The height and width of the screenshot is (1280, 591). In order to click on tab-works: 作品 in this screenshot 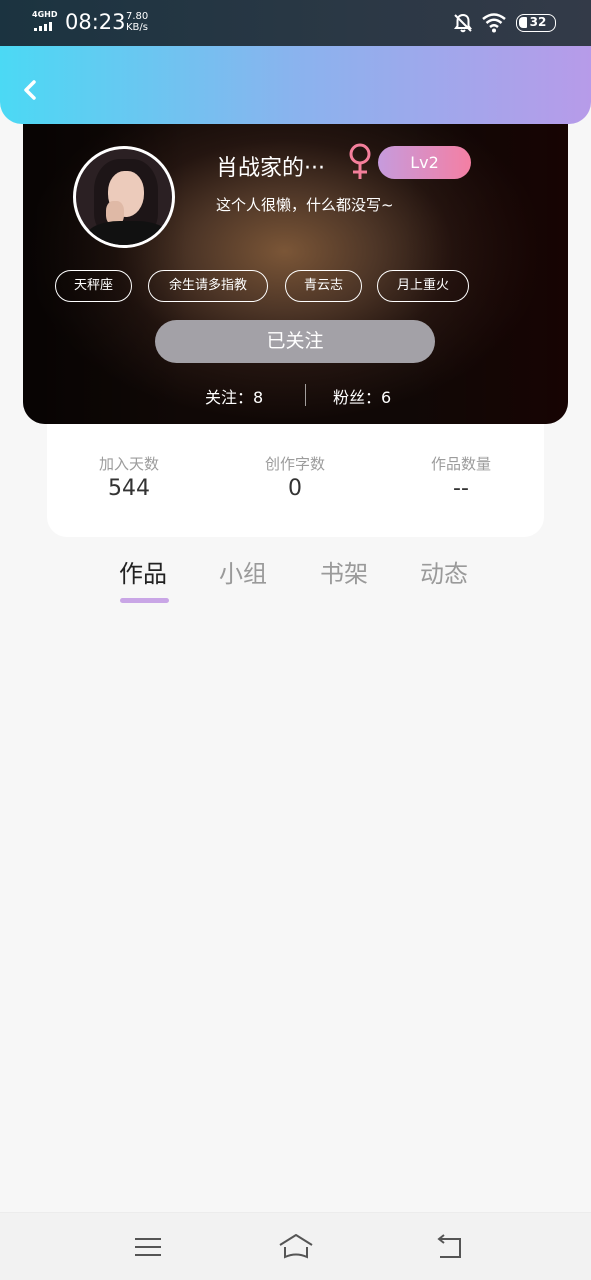, I will do `click(143, 571)`.